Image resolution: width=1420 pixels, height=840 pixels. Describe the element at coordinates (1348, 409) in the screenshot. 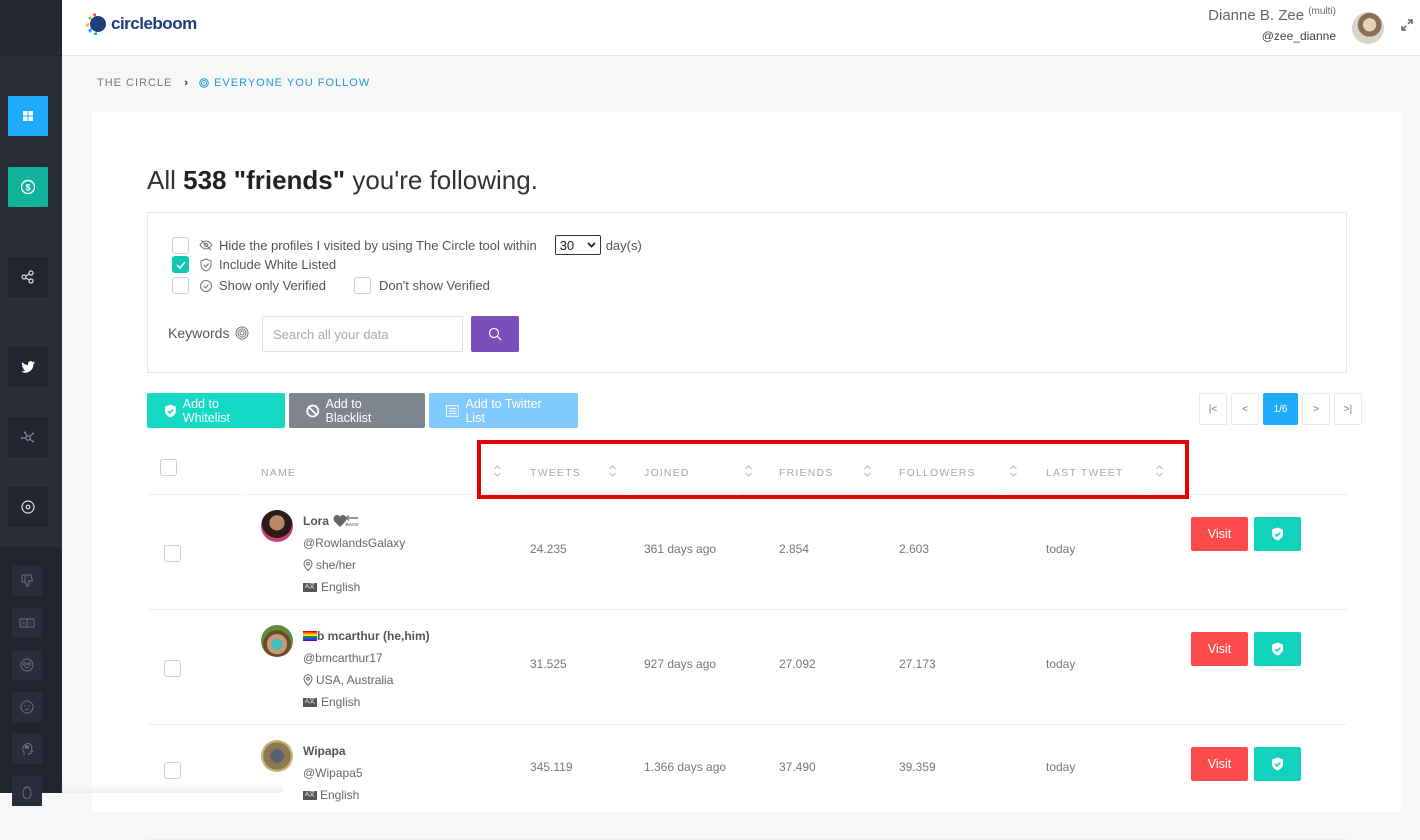

I see `last-page-button: >|` at that location.